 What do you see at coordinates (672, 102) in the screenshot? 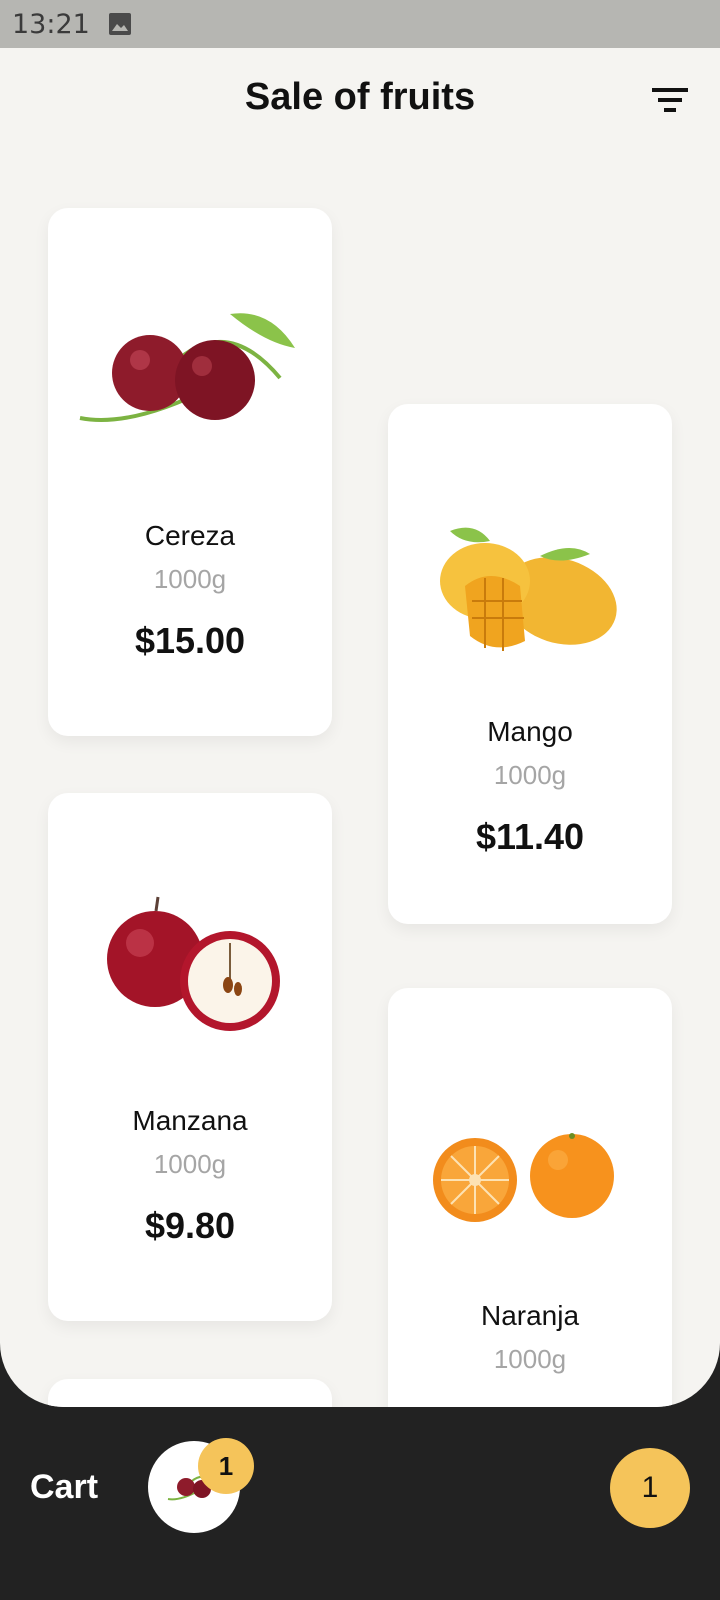
I see `filter-icon` at bounding box center [672, 102].